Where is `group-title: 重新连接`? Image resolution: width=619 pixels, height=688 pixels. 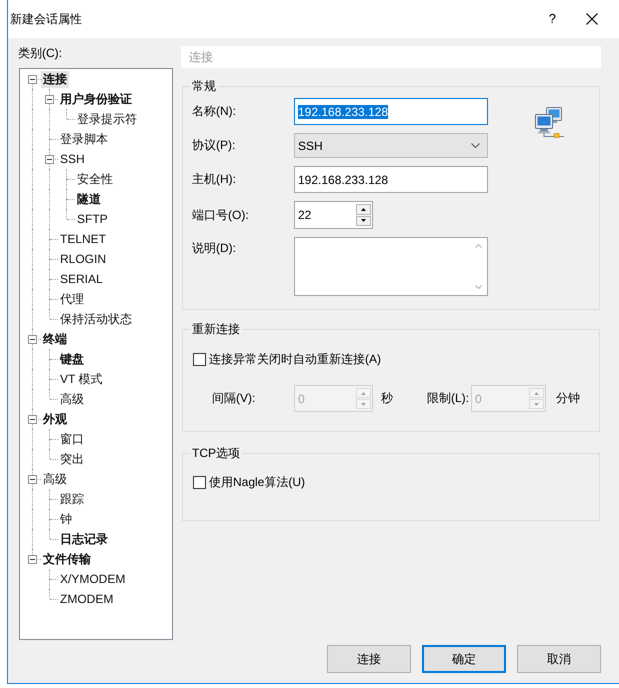
group-title: 重新连接 is located at coordinates (216, 329).